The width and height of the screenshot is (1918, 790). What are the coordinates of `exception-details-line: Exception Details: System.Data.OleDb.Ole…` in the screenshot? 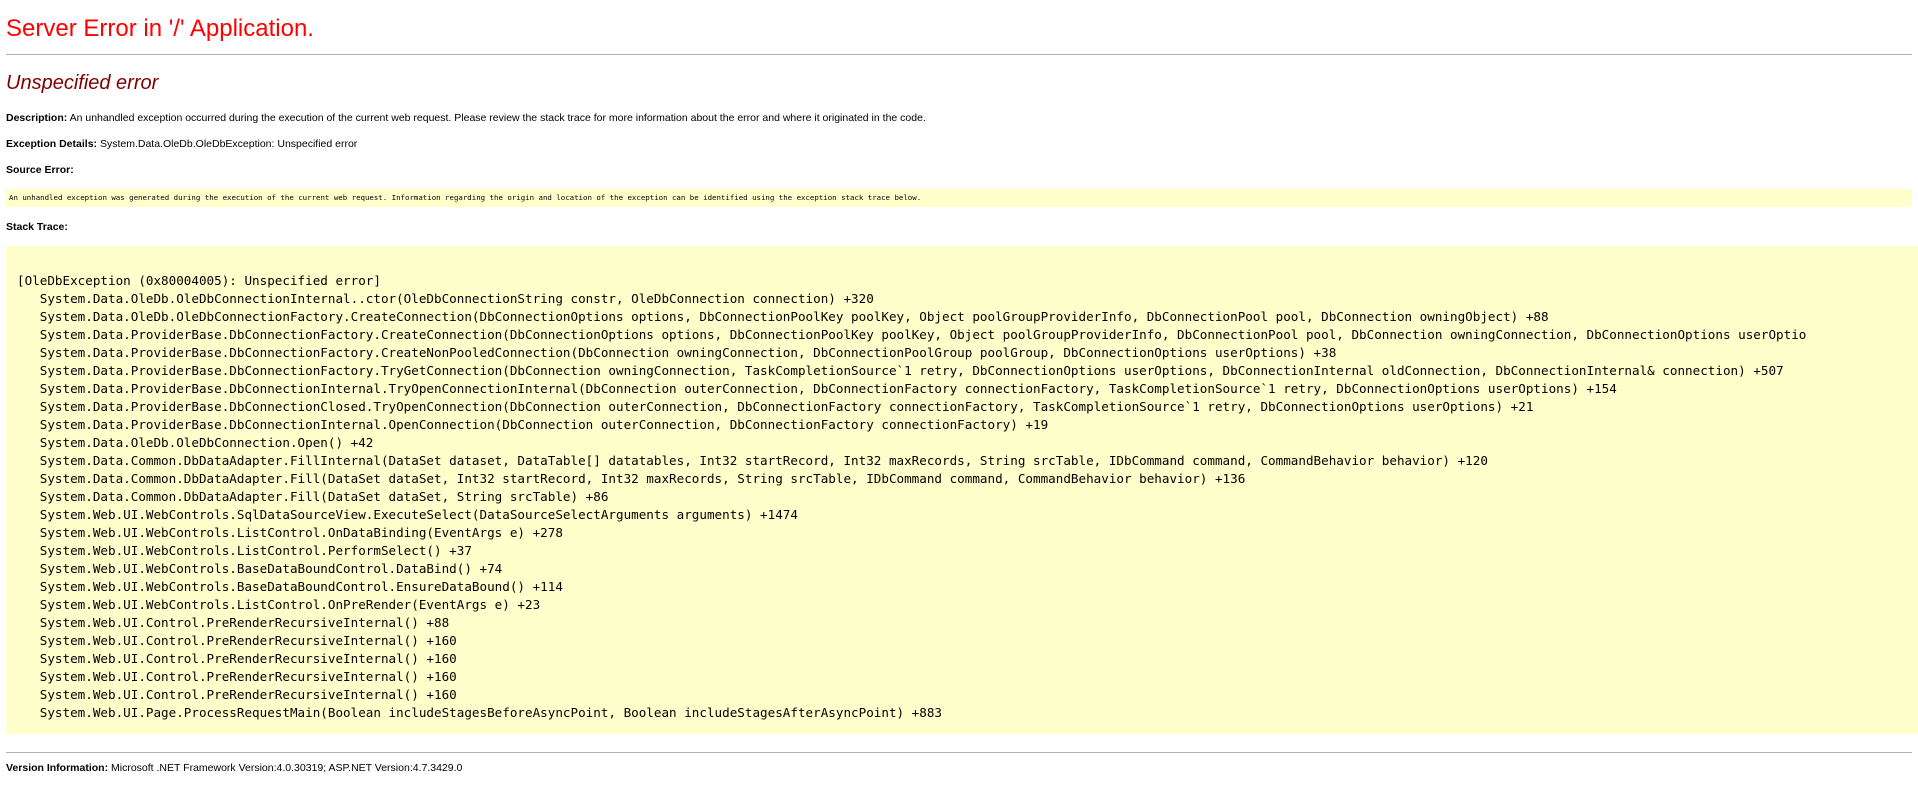 It's located at (181, 144).